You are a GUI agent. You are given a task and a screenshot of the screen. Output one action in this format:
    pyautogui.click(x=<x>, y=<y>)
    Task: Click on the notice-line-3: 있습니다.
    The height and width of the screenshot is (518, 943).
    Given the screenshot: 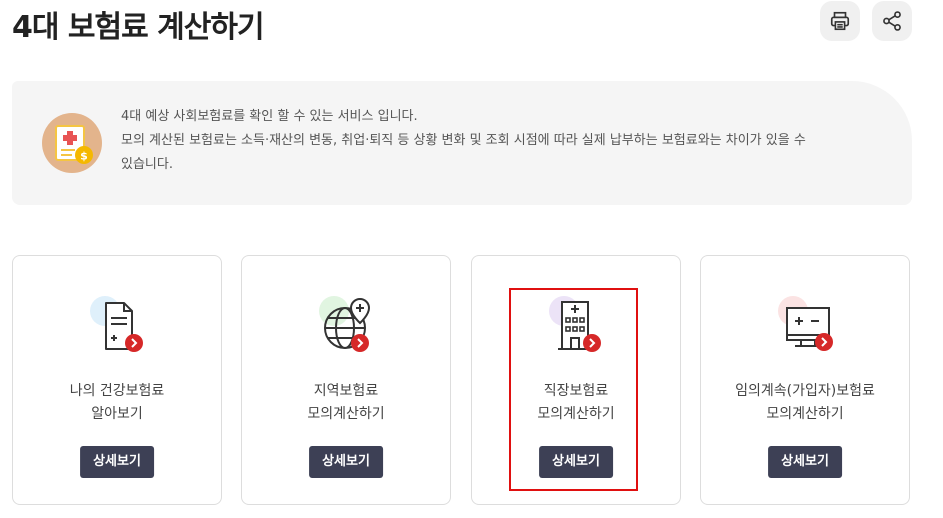 What is the action you would take?
    pyautogui.click(x=147, y=164)
    